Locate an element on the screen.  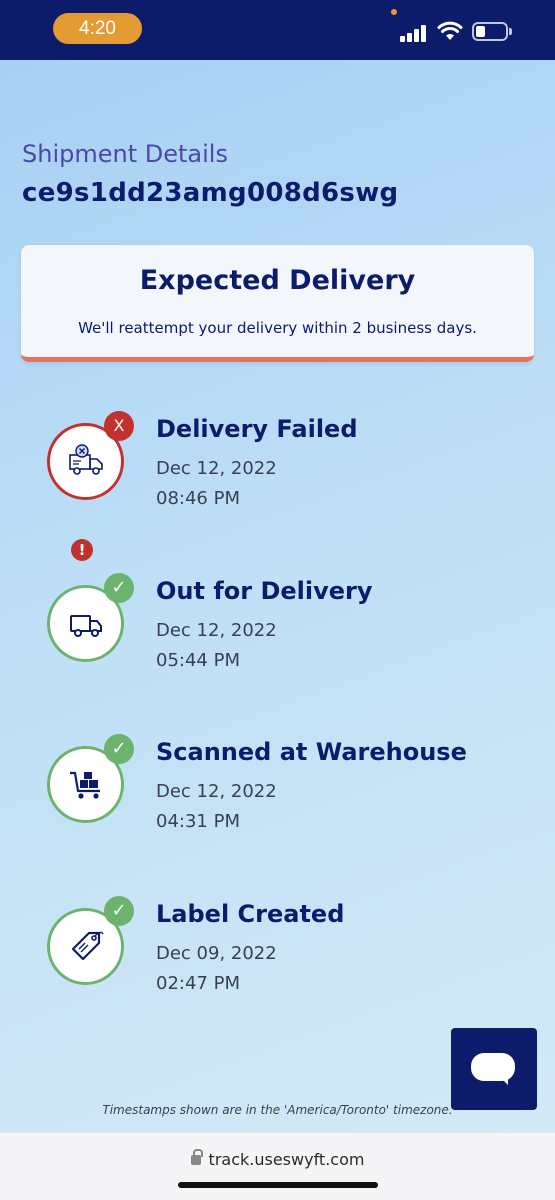
chat-button is located at coordinates (494, 1069).